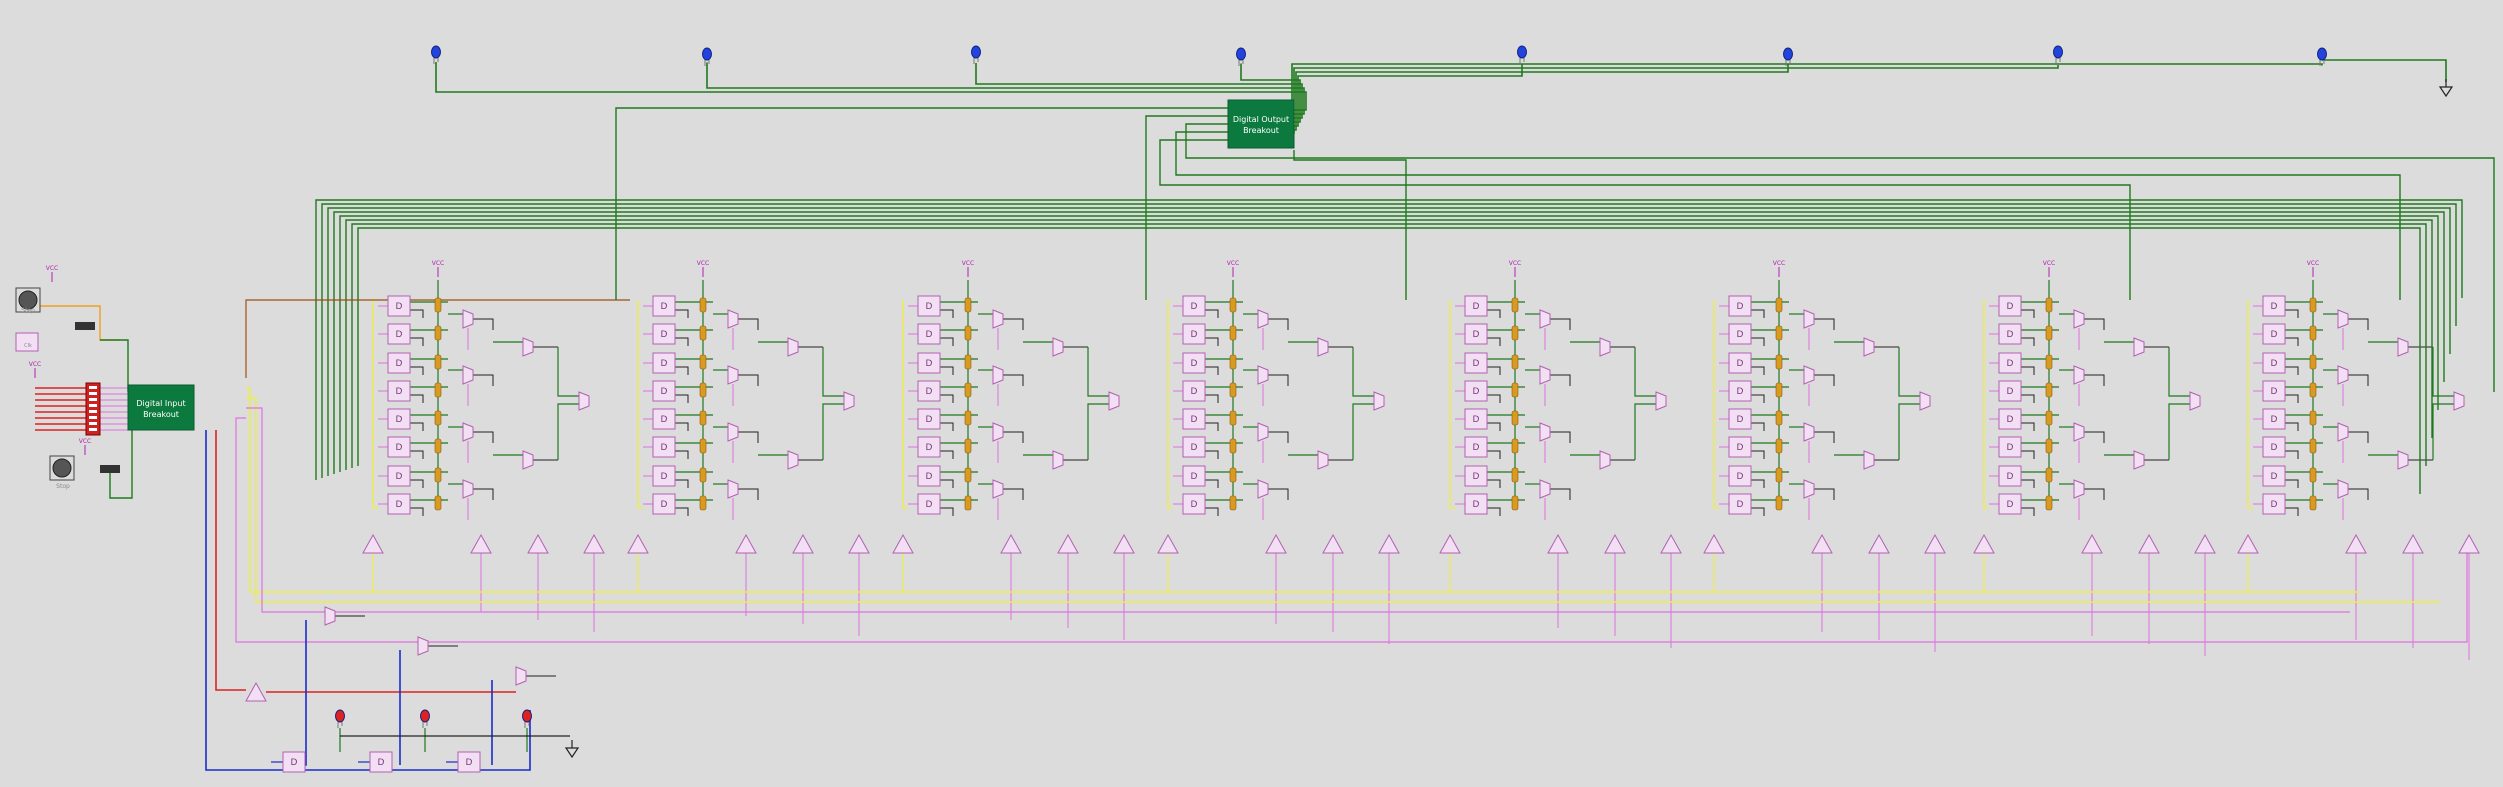 This screenshot has width=2503, height=787. I want to click on push-button-icon, so click(62, 468).